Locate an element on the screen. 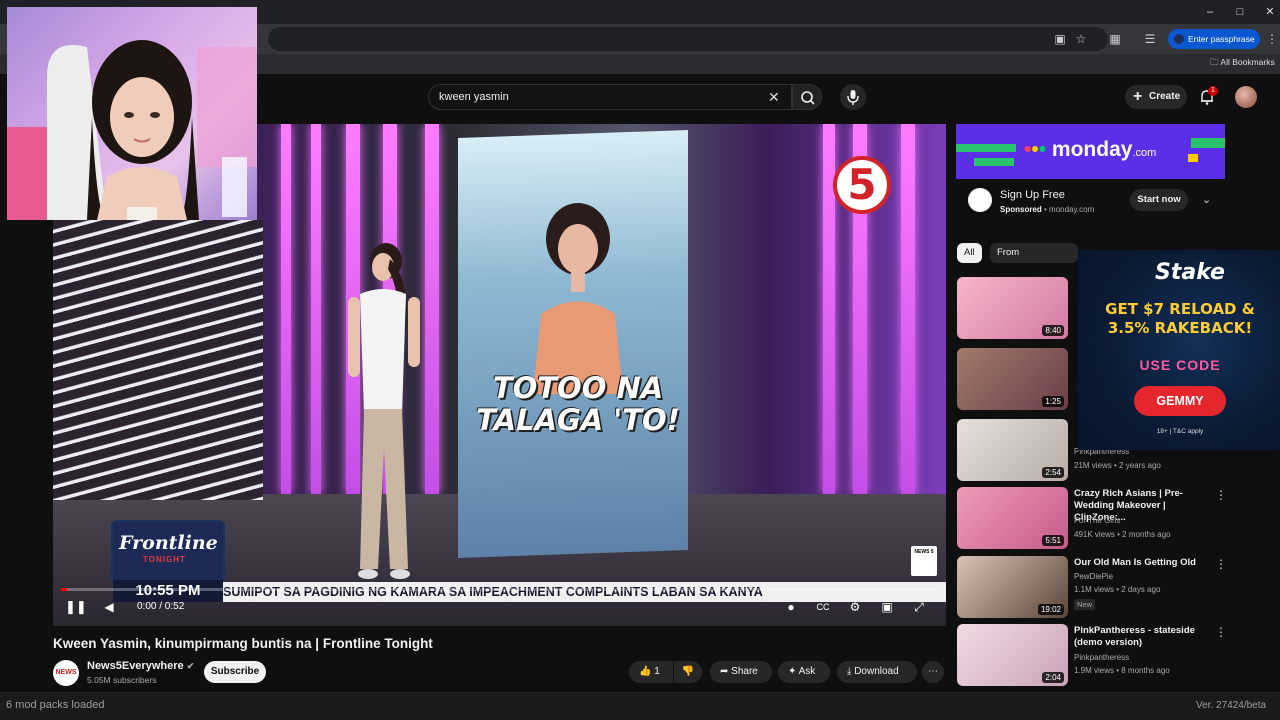 The width and height of the screenshot is (1280, 720). restore-icon: □ is located at coordinates (1240, 12).